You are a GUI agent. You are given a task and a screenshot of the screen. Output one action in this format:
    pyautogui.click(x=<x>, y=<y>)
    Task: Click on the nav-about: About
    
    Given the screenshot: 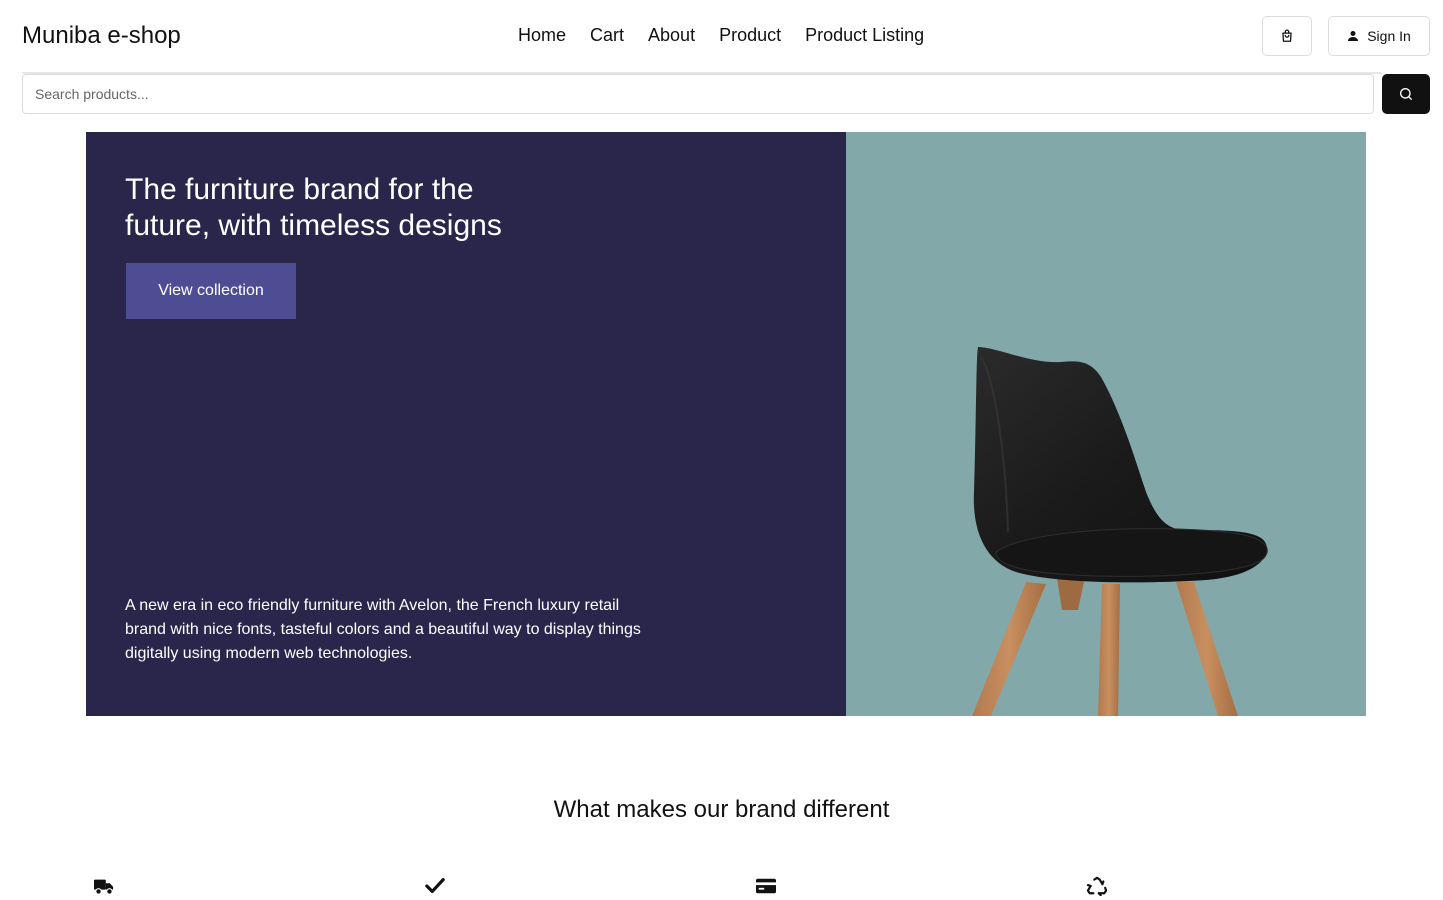 What is the action you would take?
    pyautogui.click(x=671, y=35)
    